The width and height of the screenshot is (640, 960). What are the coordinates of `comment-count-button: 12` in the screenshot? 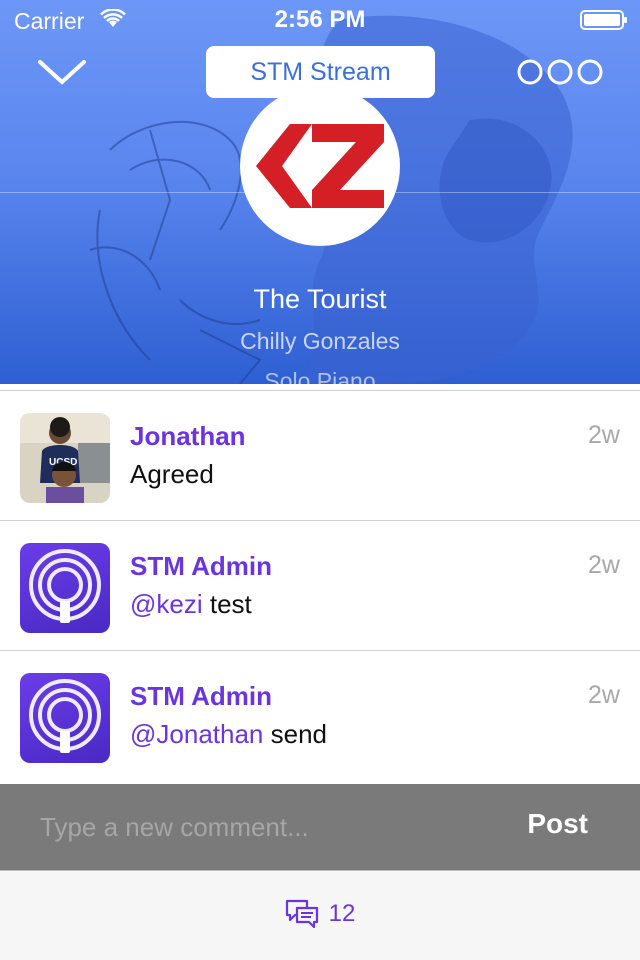 It's located at (320, 914).